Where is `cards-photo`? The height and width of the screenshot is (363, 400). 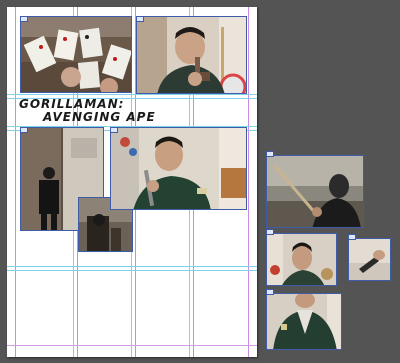
cards-photo is located at coordinates (76, 54).